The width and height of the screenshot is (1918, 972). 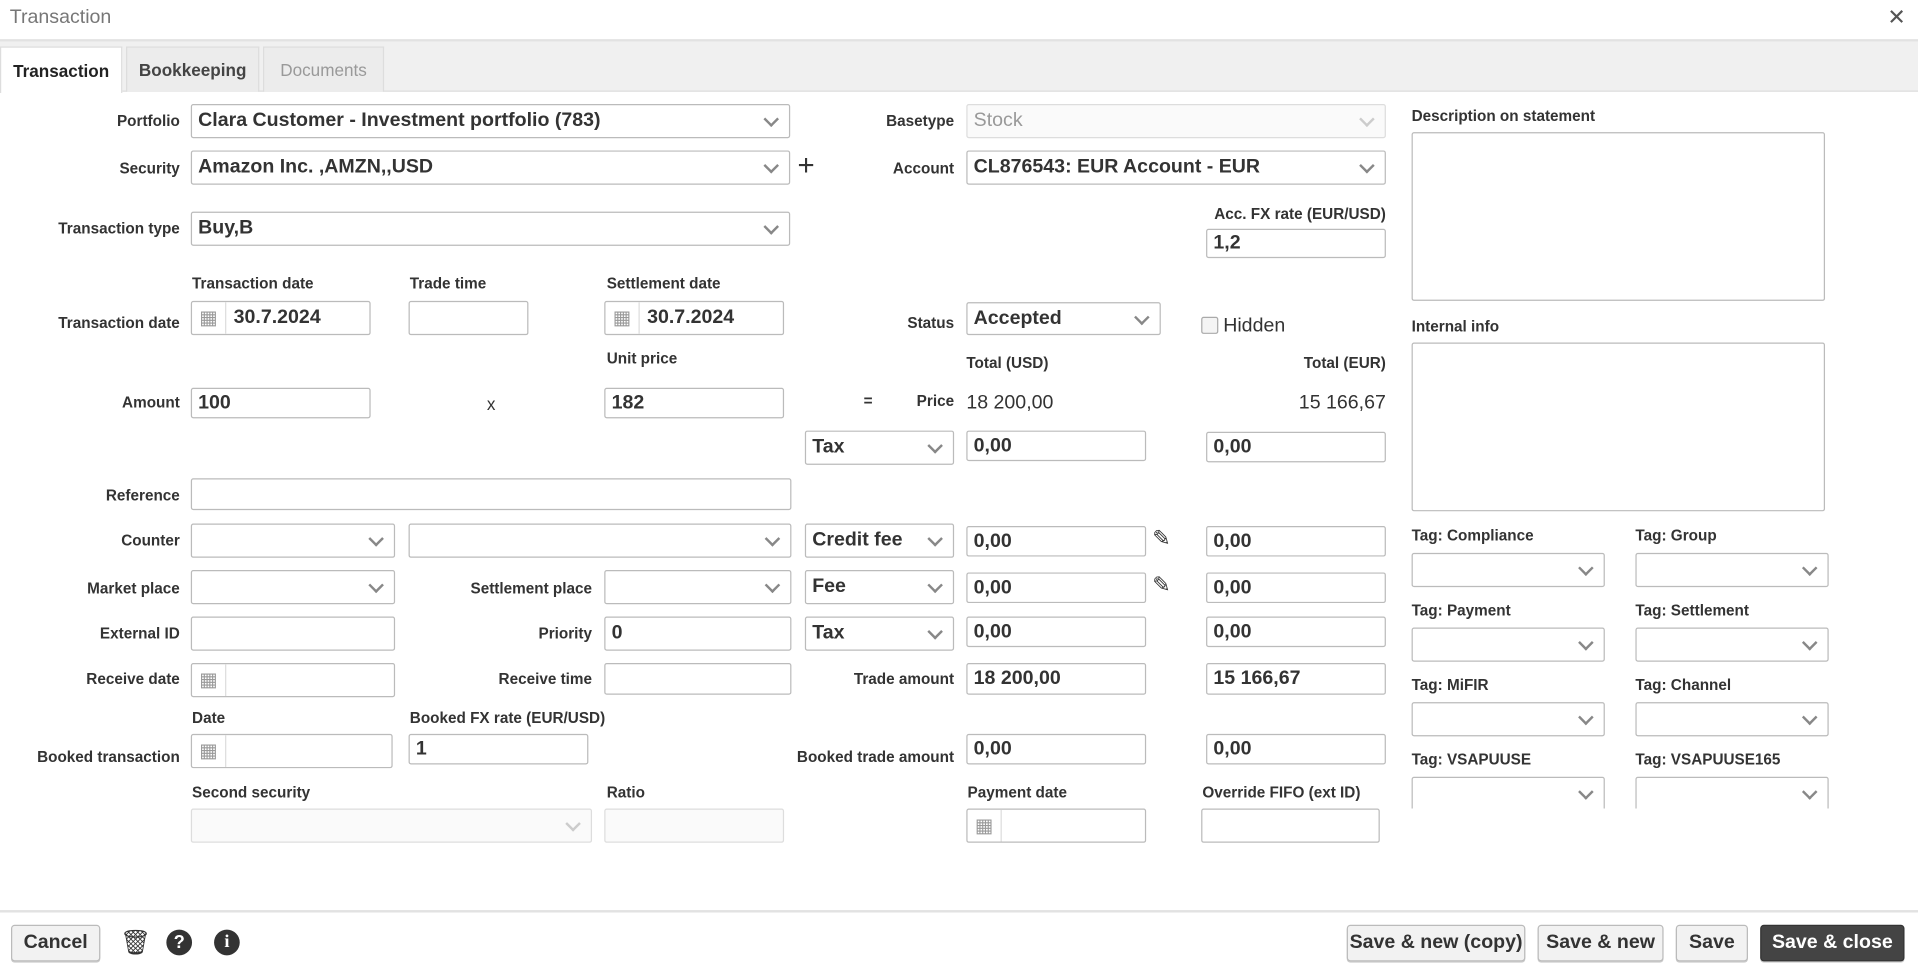 I want to click on account-select: CL876543: EUR Account - EUR, so click(x=1176, y=167).